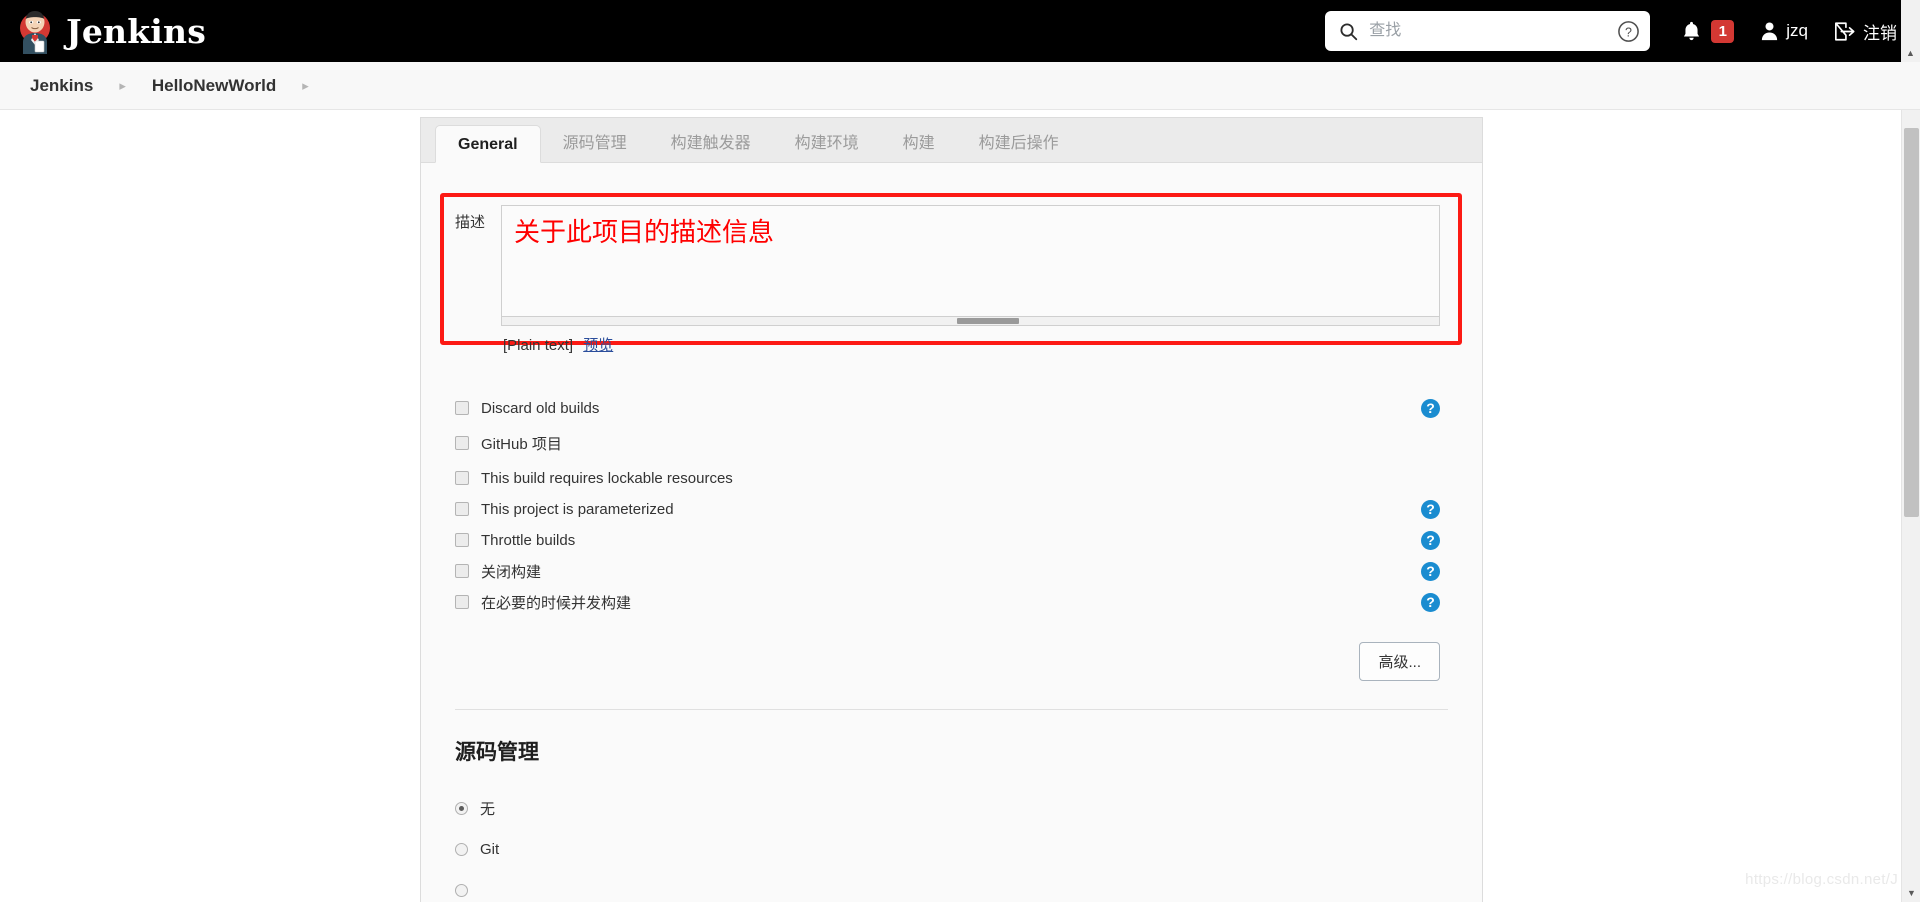 Image resolution: width=1920 pixels, height=902 pixels. Describe the element at coordinates (462, 509) in the screenshot. I see `checkbox-parameterized` at that location.